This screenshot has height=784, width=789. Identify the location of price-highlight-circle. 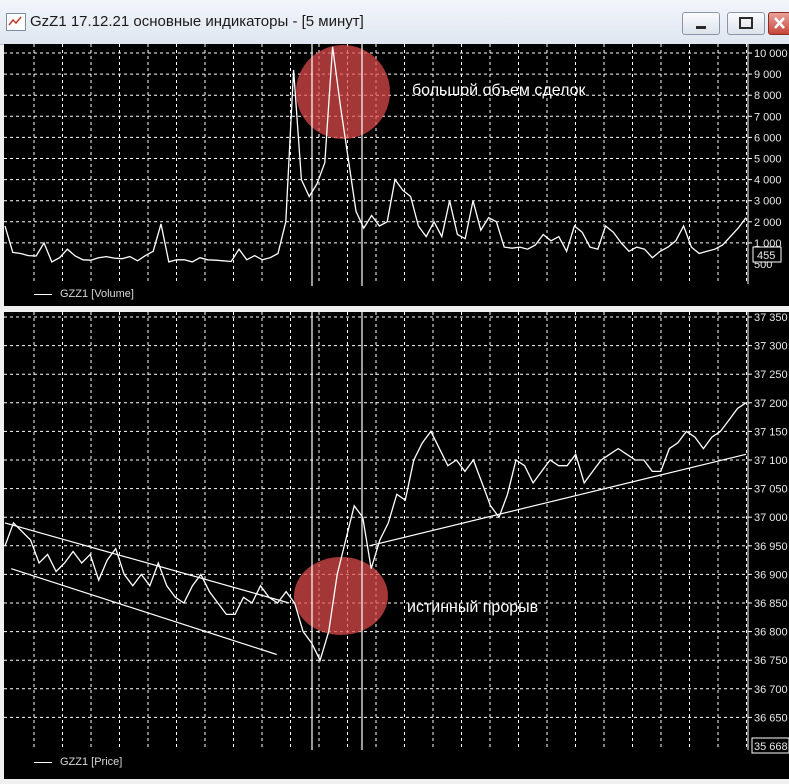
(341, 596).